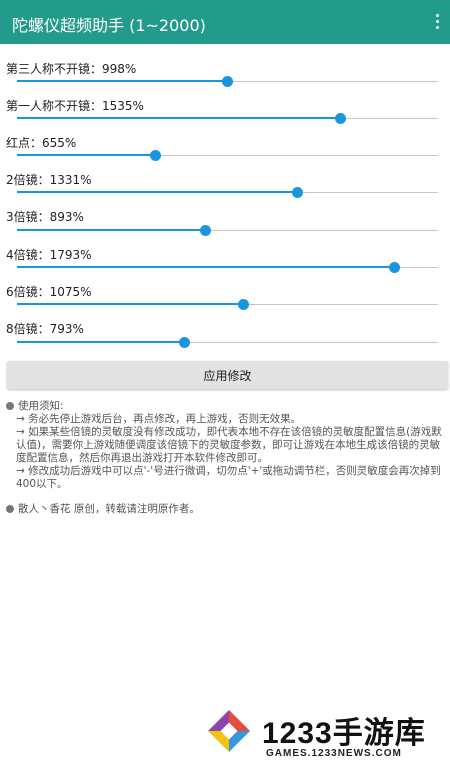  I want to click on slider-2x, so click(227, 192).